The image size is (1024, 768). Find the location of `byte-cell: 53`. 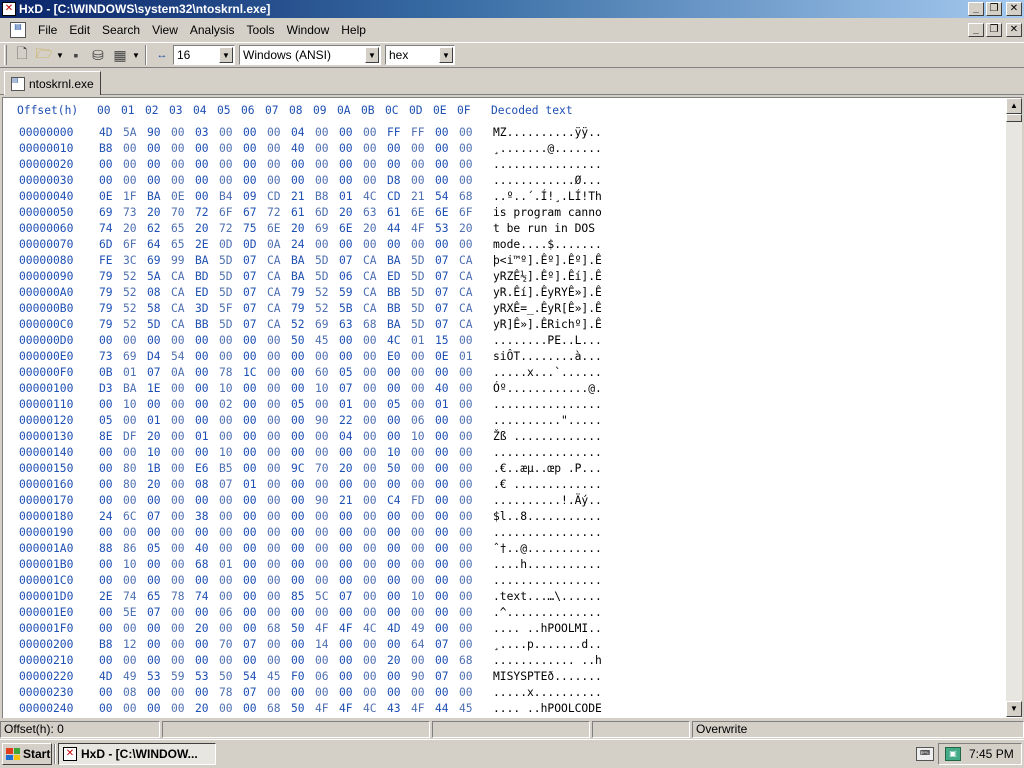

byte-cell: 53 is located at coordinates (447, 228).